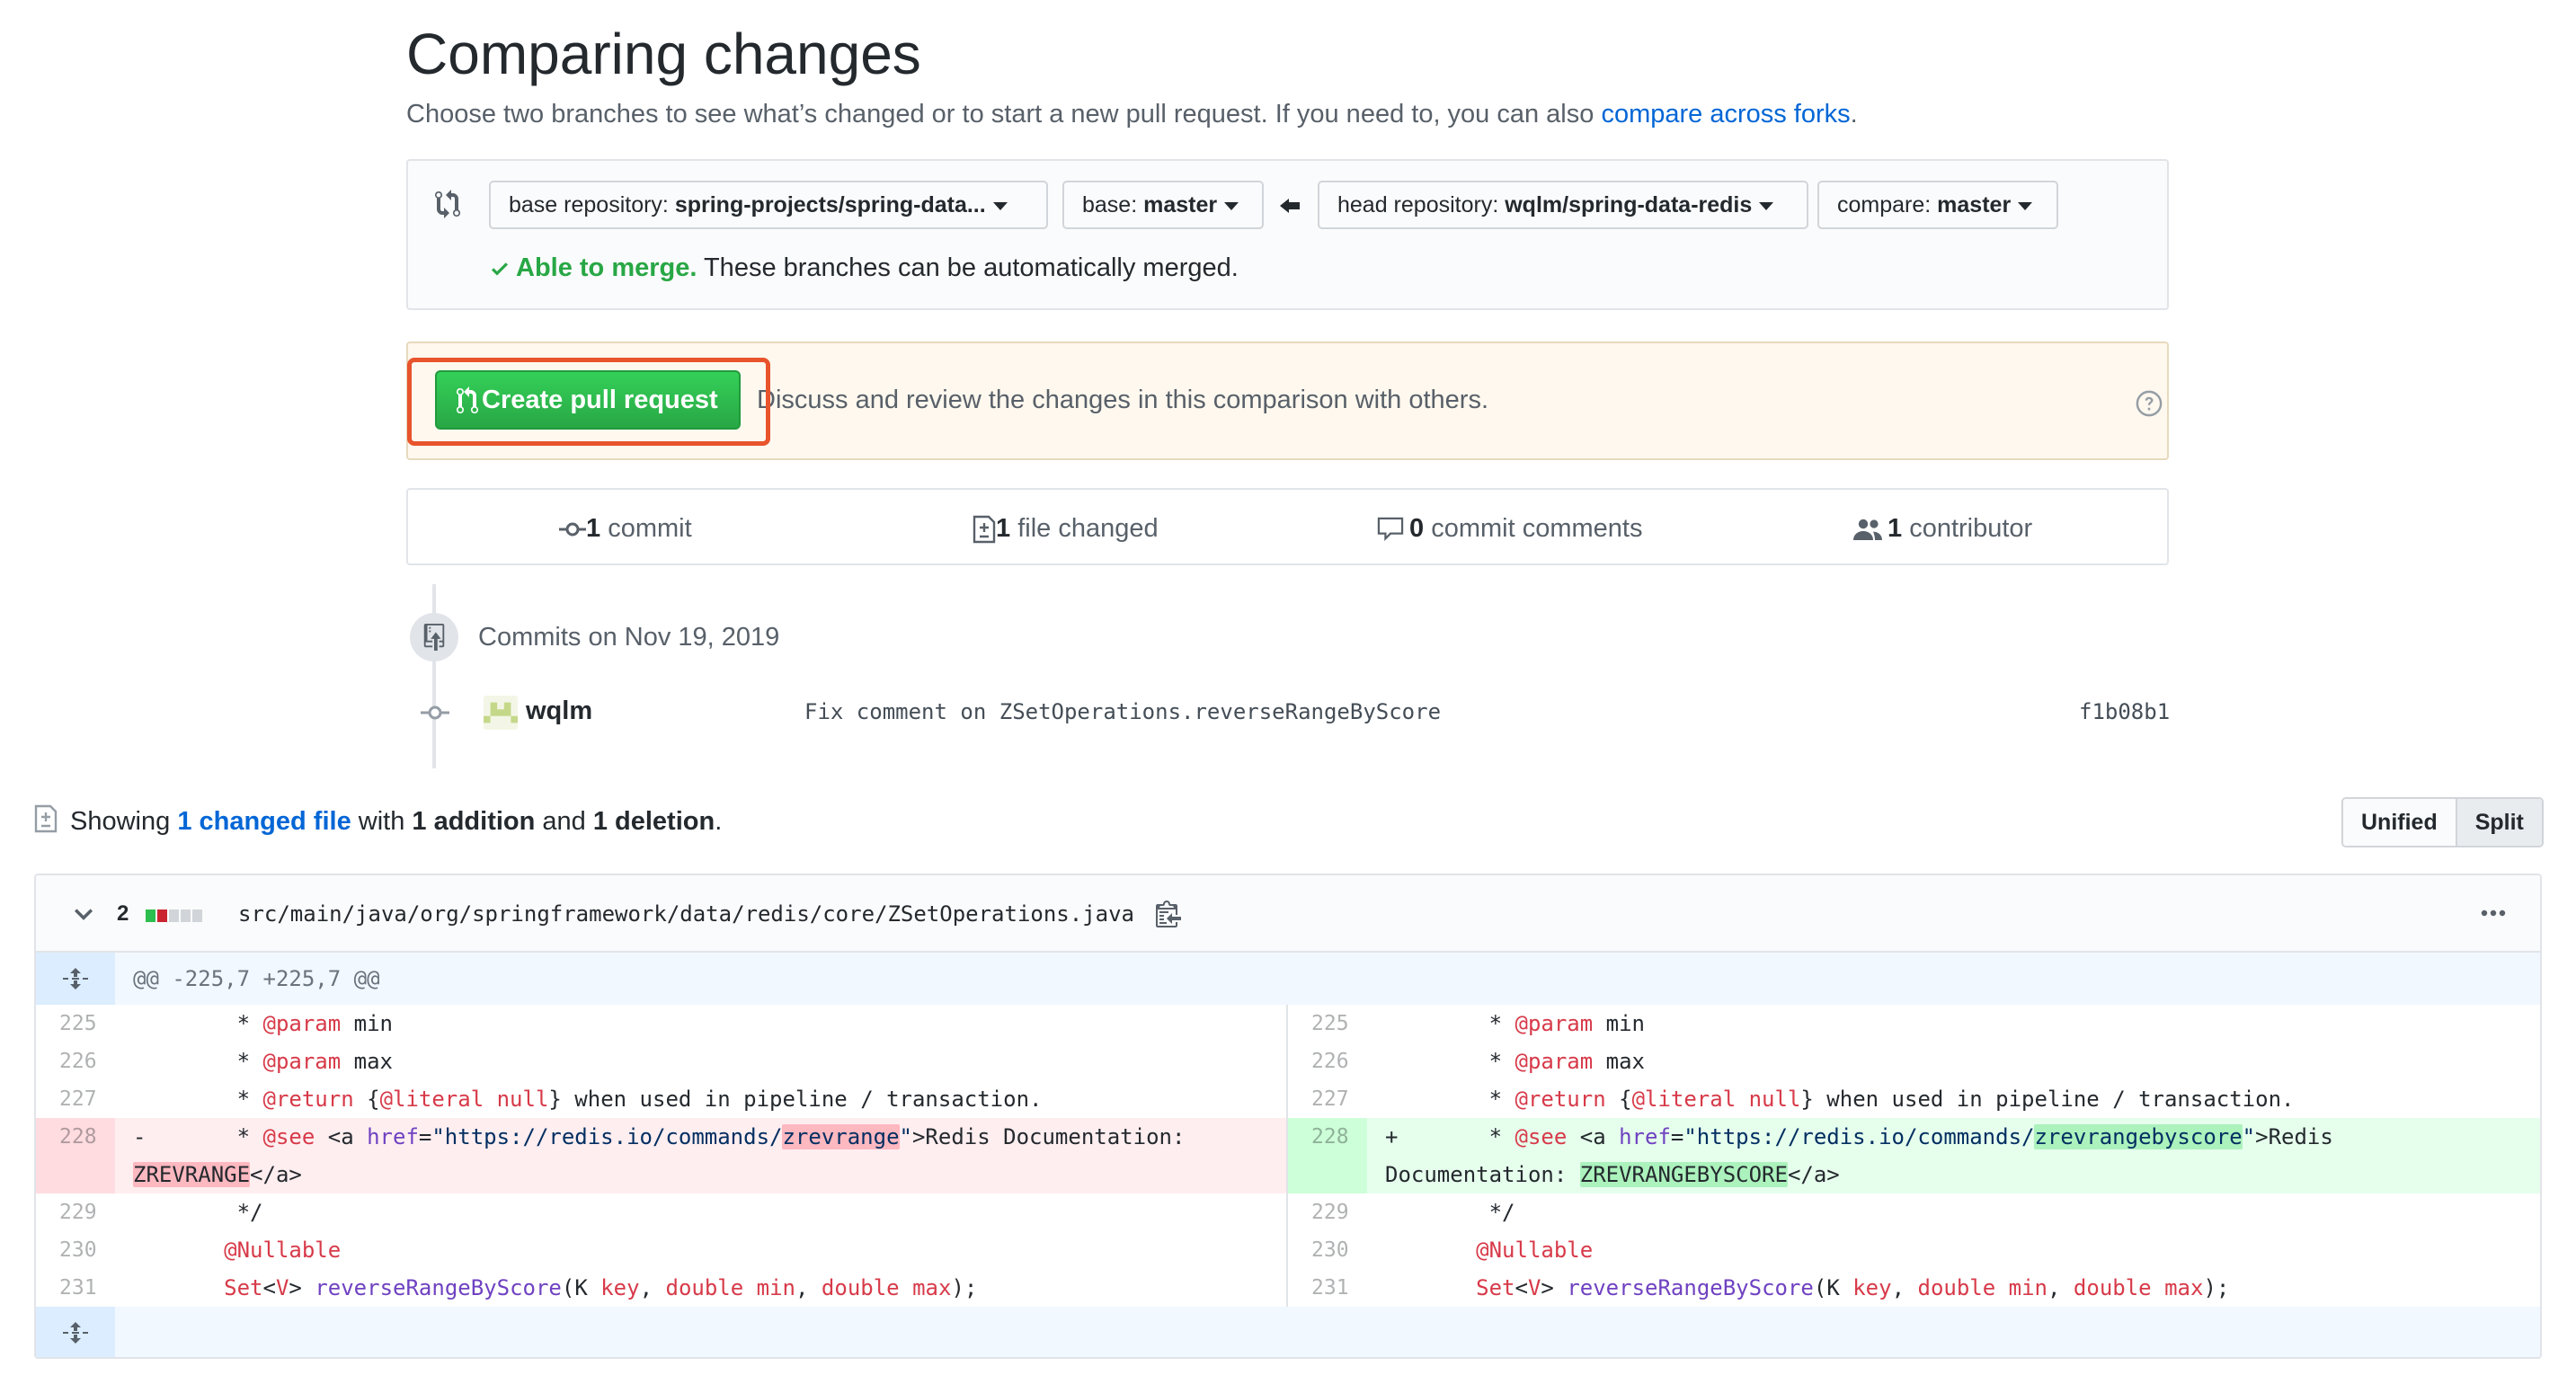 This screenshot has height=1393, width=2576. What do you see at coordinates (46, 818) in the screenshot?
I see `file-diff-icon` at bounding box center [46, 818].